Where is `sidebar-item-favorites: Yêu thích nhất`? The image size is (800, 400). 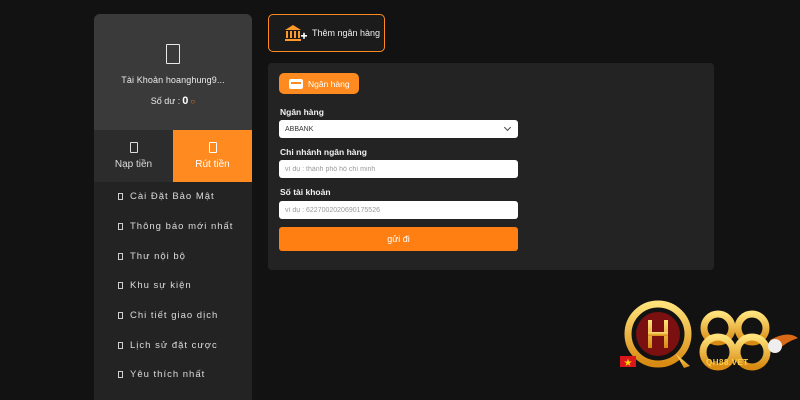
sidebar-item-favorites: Yêu thích nhất is located at coordinates (173, 375).